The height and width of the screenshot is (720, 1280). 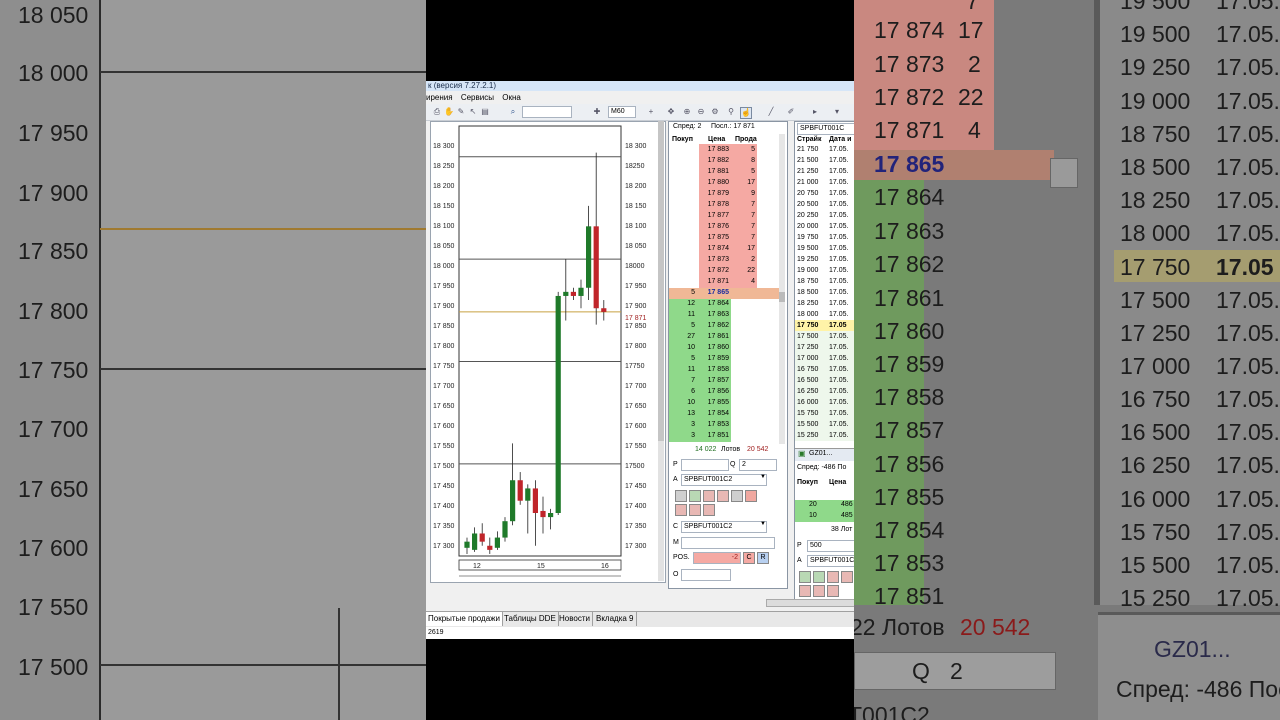 What do you see at coordinates (815, 112) in the screenshot?
I see `text-tool-icon: ▸` at bounding box center [815, 112].